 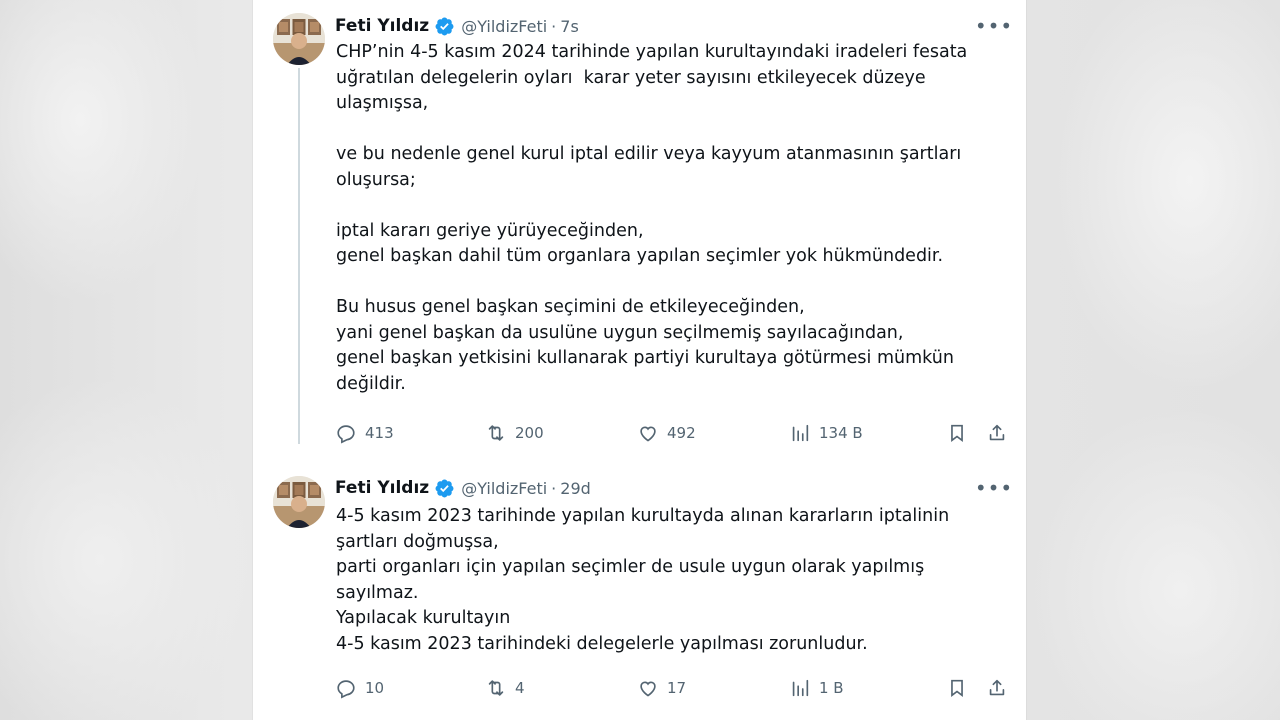 What do you see at coordinates (375, 688) in the screenshot?
I see `reply-count: 10` at bounding box center [375, 688].